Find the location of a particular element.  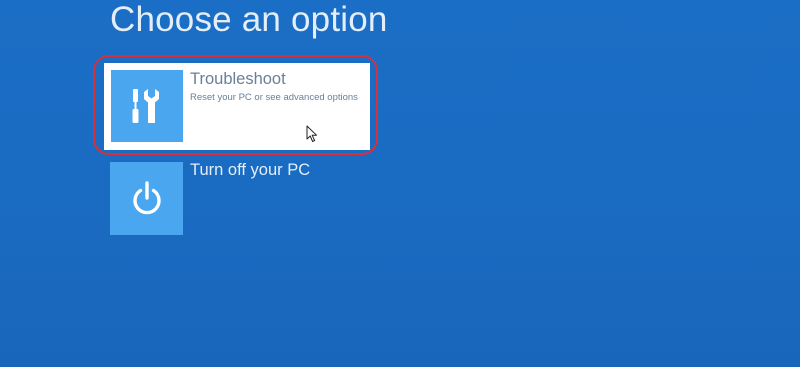

troubleshoot-tile is located at coordinates (147, 106).